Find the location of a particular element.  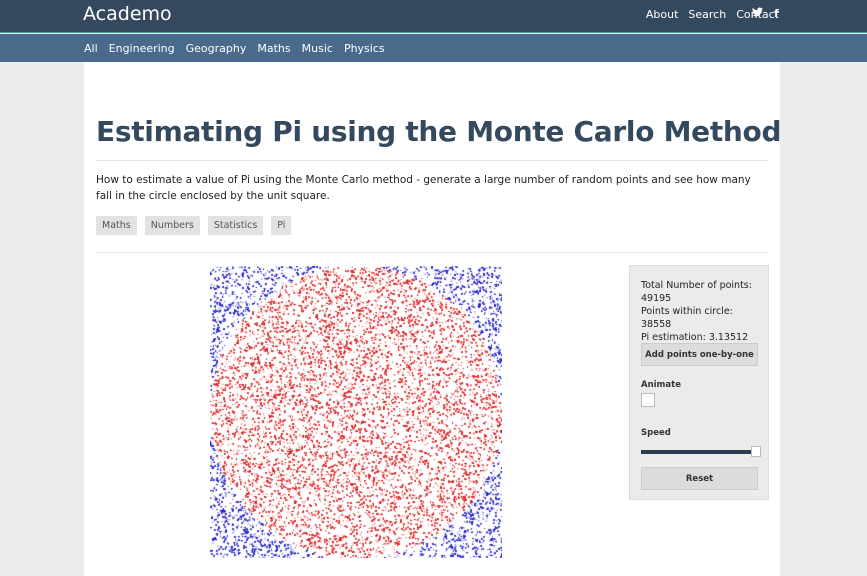

nav-search-link: Search is located at coordinates (707, 14).